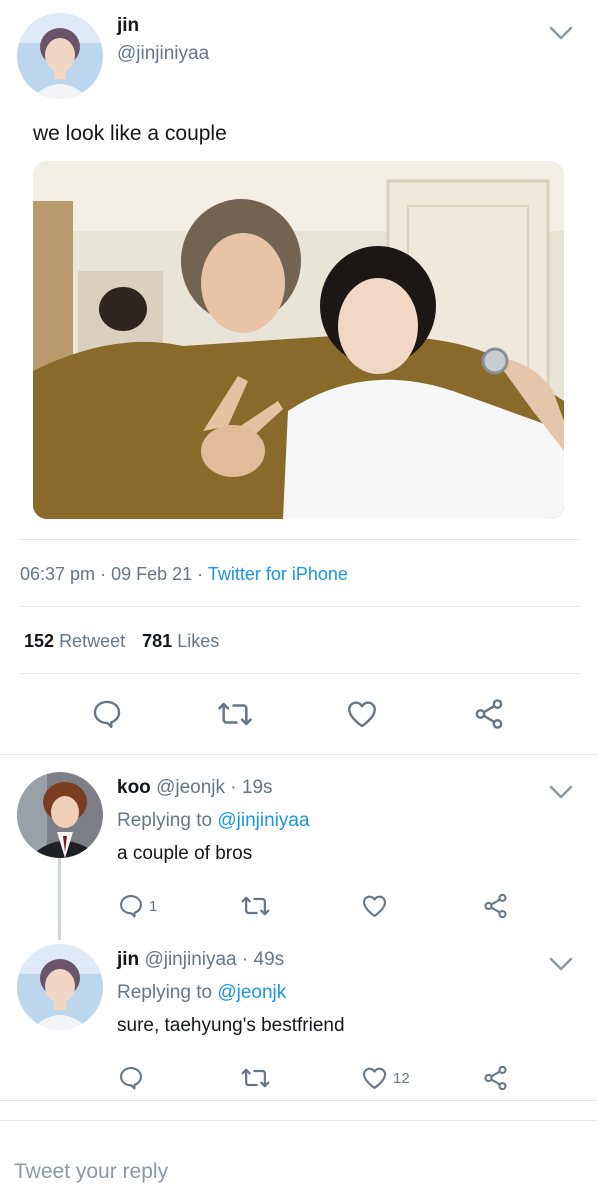  I want to click on reply-handle: @jeonjk, so click(190, 787).